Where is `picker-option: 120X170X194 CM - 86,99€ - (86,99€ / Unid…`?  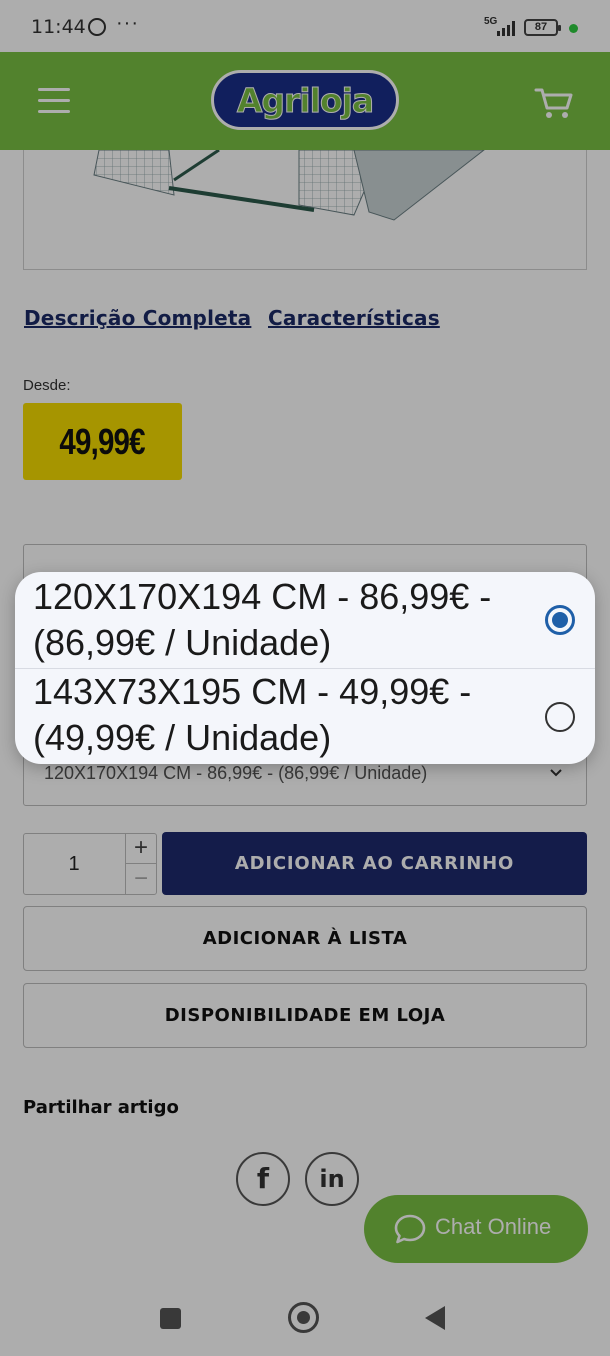 picker-option: 120X170X194 CM - 86,99€ - (86,99€ / Unid… is located at coordinates (305, 620).